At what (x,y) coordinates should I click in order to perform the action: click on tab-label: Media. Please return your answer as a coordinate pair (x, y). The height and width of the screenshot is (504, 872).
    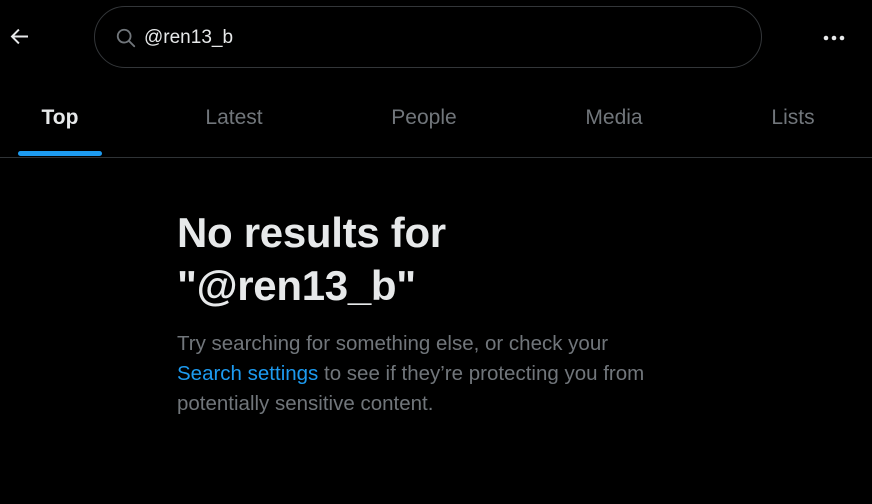
    Looking at the image, I should click on (614, 117).